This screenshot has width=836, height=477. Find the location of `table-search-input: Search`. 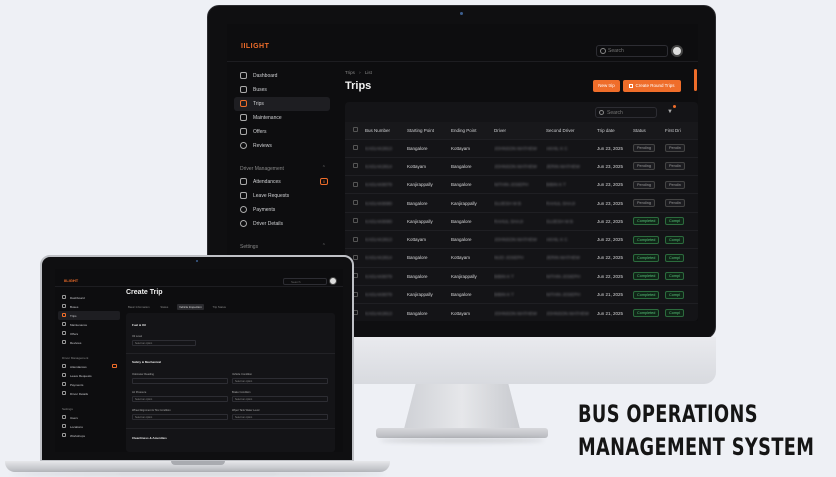

table-search-input: Search is located at coordinates (626, 112).